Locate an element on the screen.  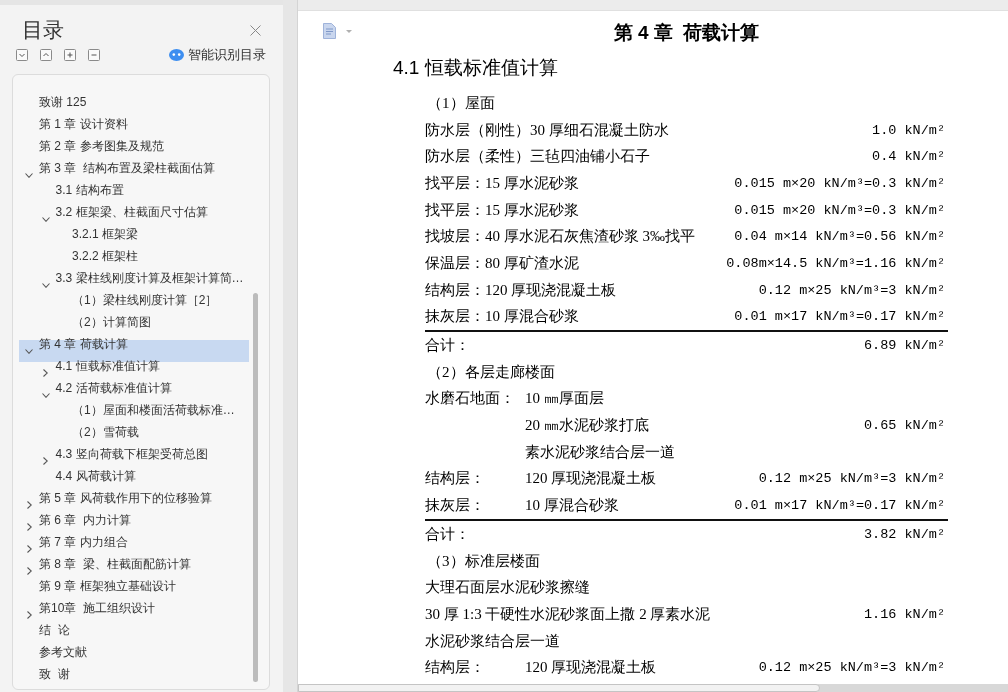
layer-text: 抹灰层：10 厚混合砂浆 is located at coordinates (502, 317).